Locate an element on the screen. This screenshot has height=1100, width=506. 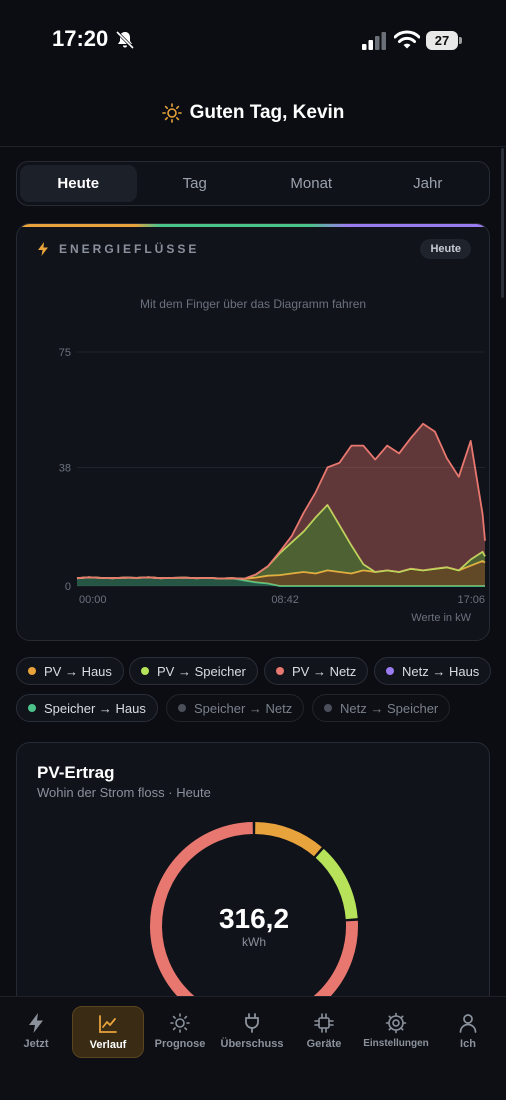
x-tick-label: 00:00 is located at coordinates (93, 600).